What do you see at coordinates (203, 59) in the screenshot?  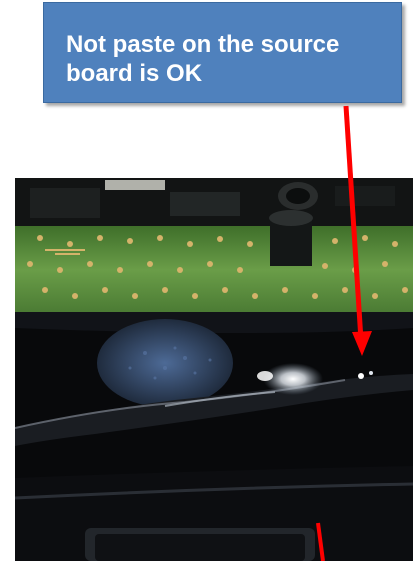 I see `callout-text: Not paste on the source board is OK` at bounding box center [203, 59].